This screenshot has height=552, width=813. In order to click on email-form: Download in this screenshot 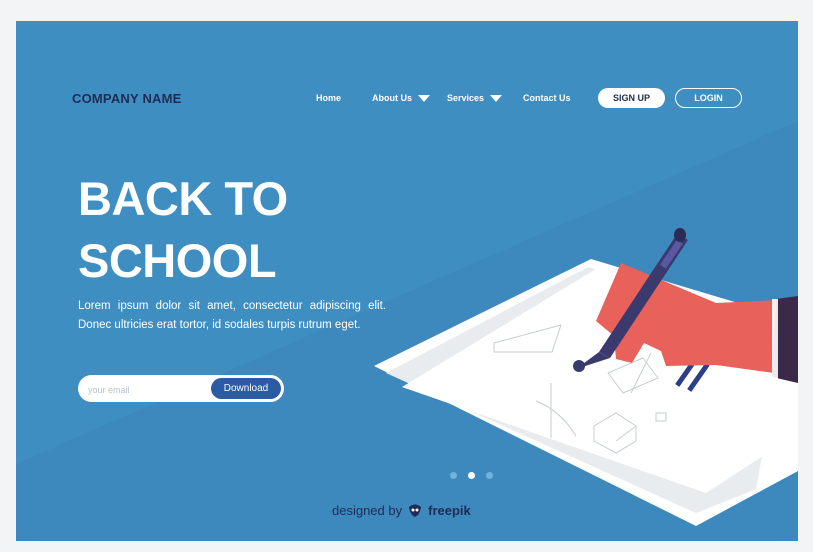, I will do `click(181, 389)`.